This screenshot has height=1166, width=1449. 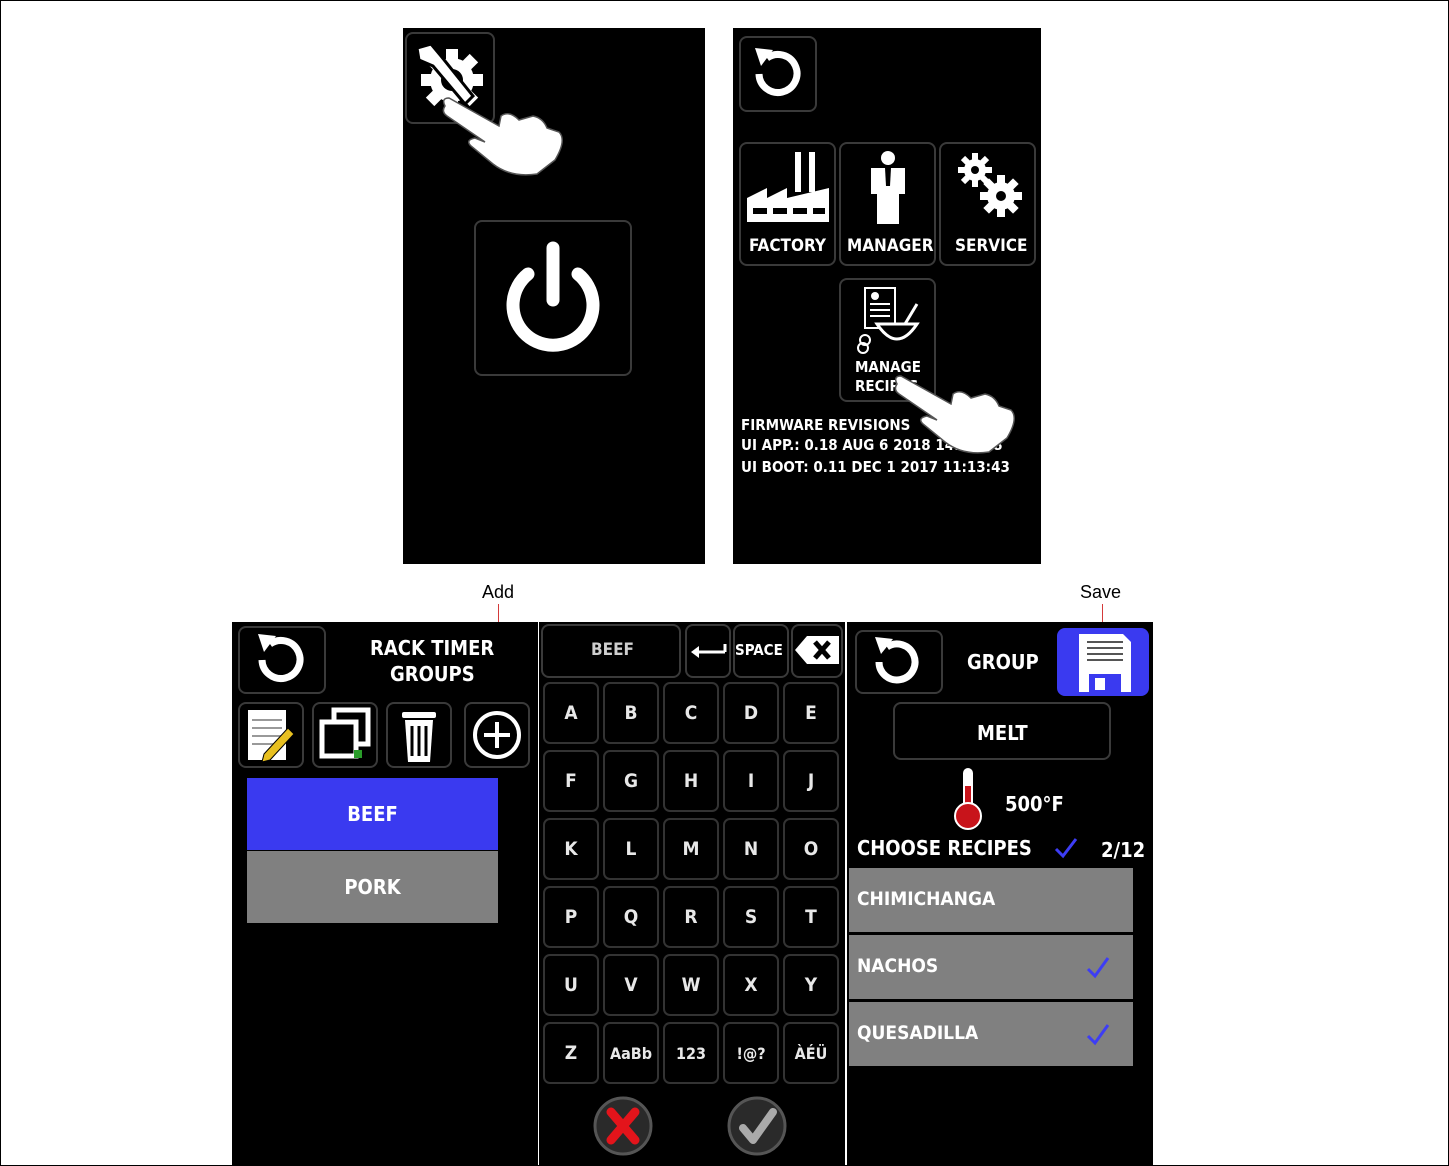 I want to click on space-key: SPACE, so click(x=761, y=651).